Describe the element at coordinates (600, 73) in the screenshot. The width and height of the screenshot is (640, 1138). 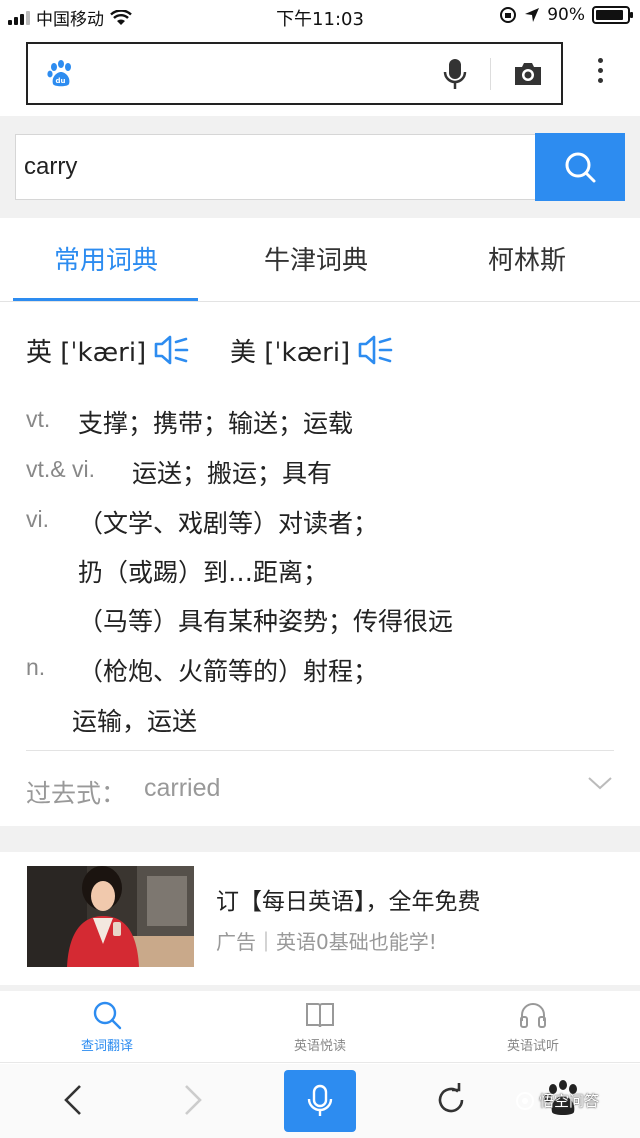
I see `more-menu-icon` at that location.